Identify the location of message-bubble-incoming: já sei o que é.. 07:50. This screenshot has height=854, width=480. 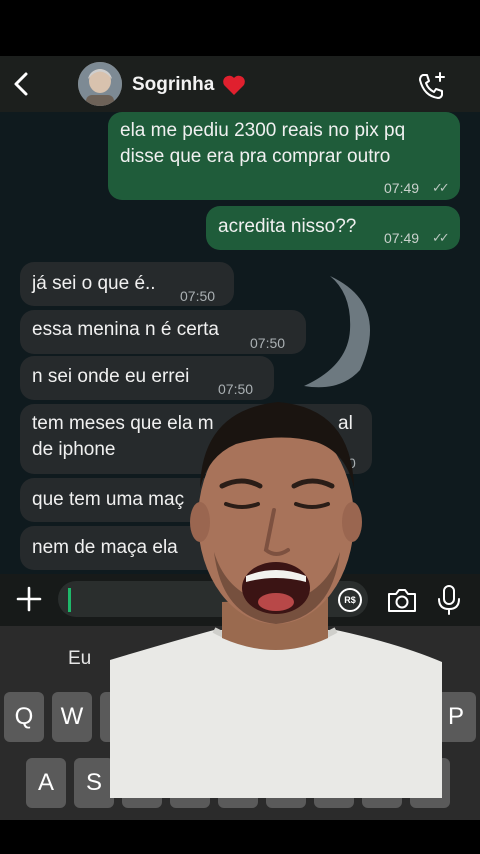
(127, 284).